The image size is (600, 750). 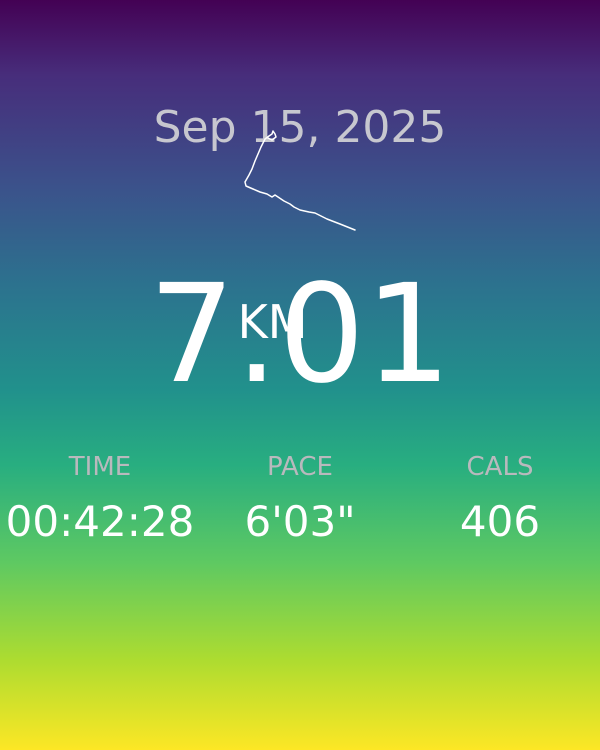 I want to click on stat-calories-label: CALS, so click(x=500, y=467).